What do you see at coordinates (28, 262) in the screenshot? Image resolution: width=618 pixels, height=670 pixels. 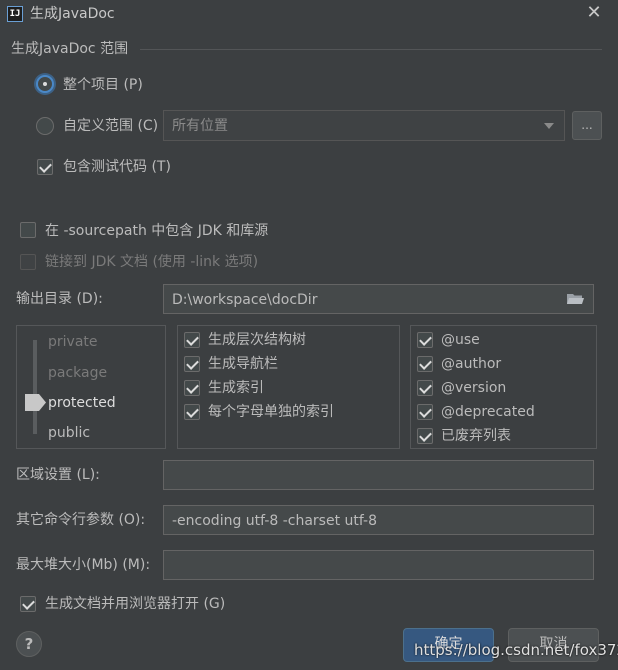 I see `link-jdk-checkbox` at bounding box center [28, 262].